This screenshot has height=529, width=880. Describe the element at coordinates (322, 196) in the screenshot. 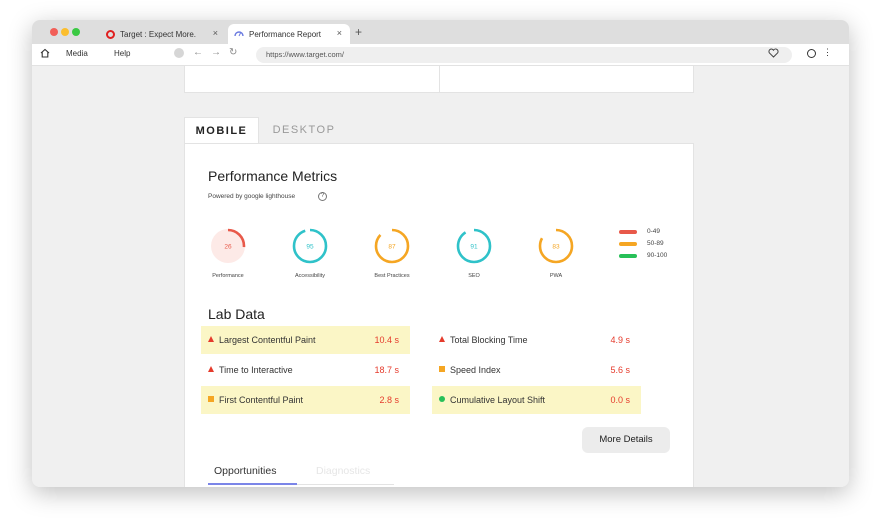

I see `help-icon: ?` at that location.